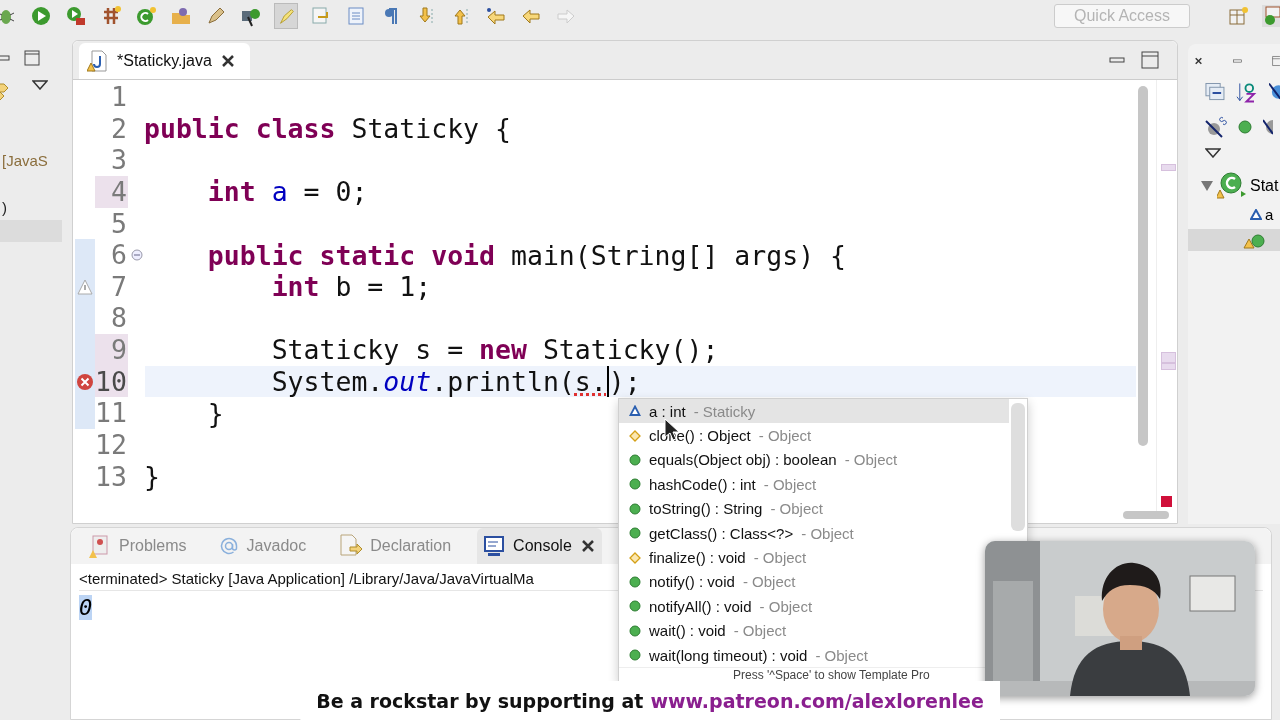 This screenshot has height=720, width=1280. I want to click on completion-item: finalize() : void - Object, so click(713, 557).